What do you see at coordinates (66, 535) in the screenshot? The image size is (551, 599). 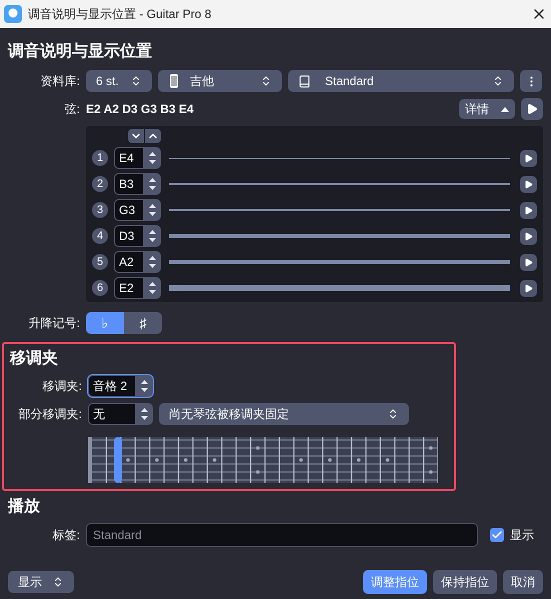 I see `field-label: 标签:` at bounding box center [66, 535].